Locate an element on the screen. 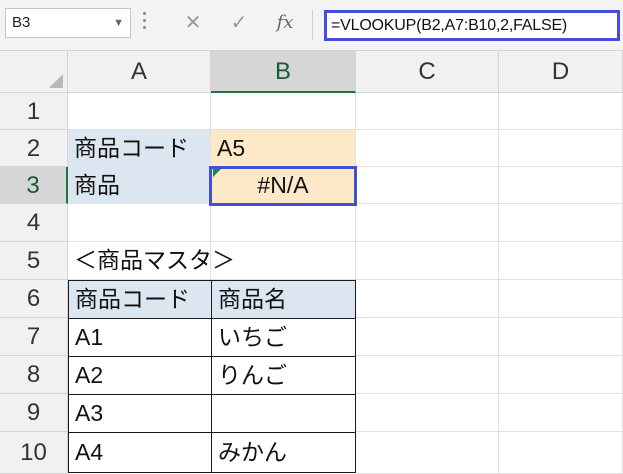 The width and height of the screenshot is (623, 474). cell-c9 is located at coordinates (427, 413).